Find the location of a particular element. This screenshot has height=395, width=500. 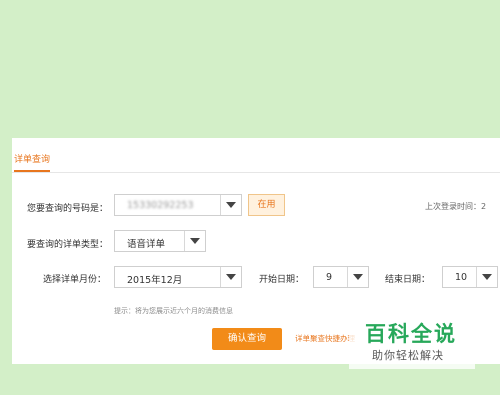

number-label: 您要查询的号码是： is located at coordinates (68, 209).